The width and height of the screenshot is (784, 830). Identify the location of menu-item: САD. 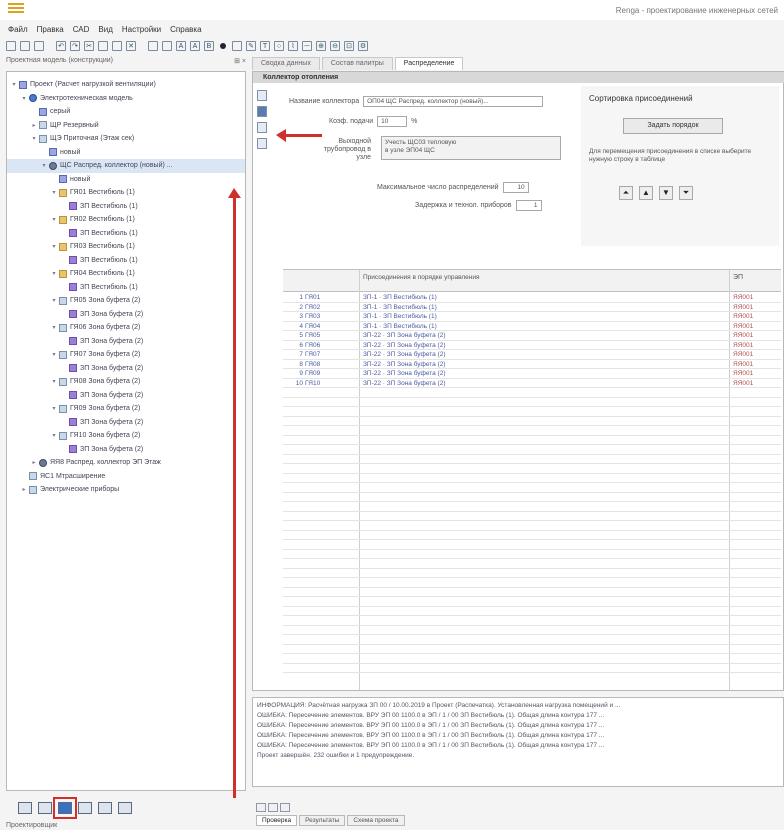
(81, 29).